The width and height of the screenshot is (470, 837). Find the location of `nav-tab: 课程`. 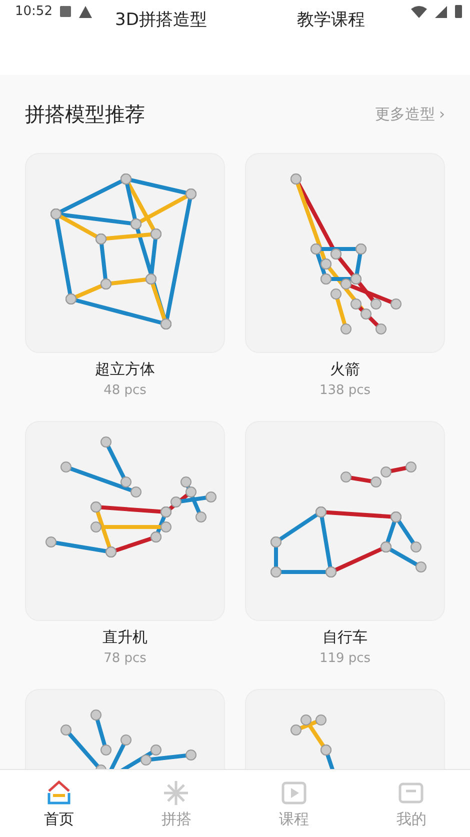

nav-tab: 课程 is located at coordinates (293, 803).